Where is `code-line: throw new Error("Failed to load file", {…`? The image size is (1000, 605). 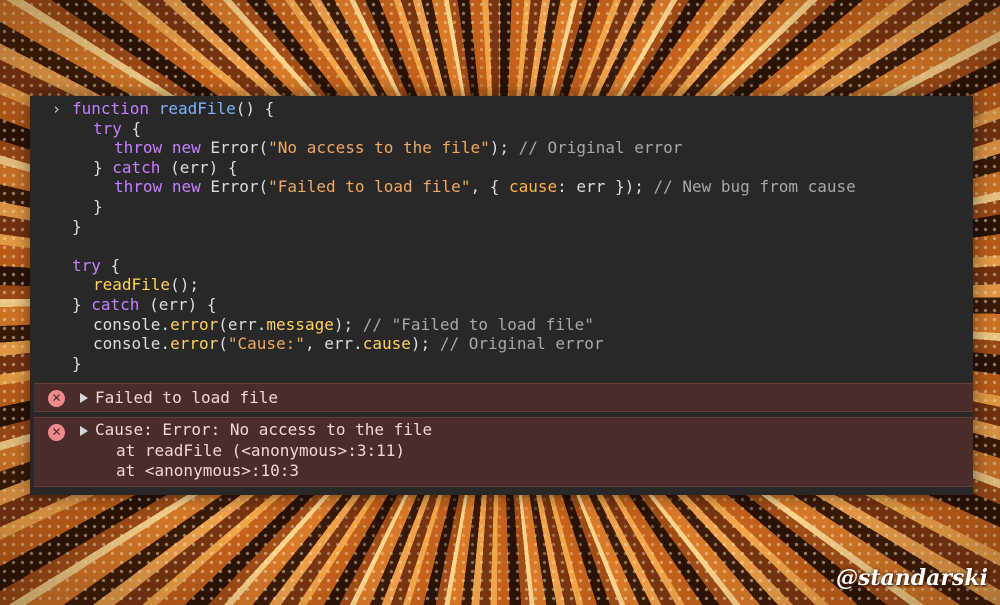 code-line: throw new Error("Failed to load file", {… is located at coordinates (485, 187).